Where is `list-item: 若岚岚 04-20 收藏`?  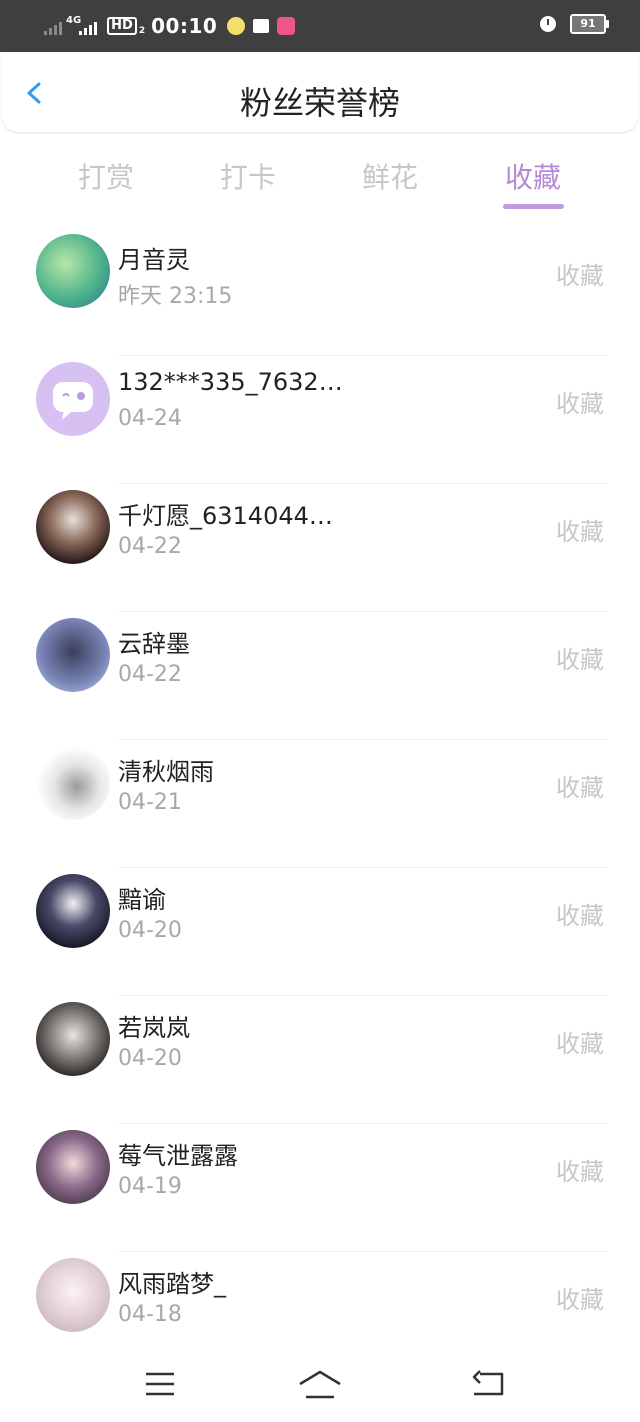
list-item: 若岚岚 04-20 收藏 is located at coordinates (320, 1060).